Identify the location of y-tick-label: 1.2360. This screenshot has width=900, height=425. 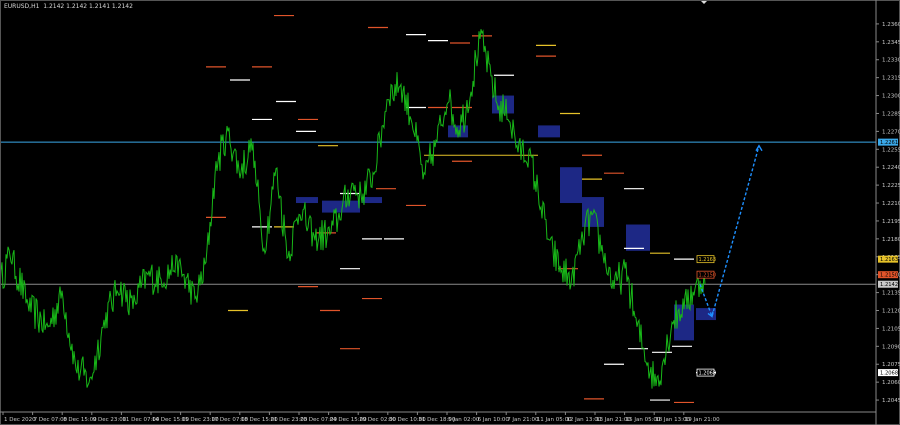
(891, 25).